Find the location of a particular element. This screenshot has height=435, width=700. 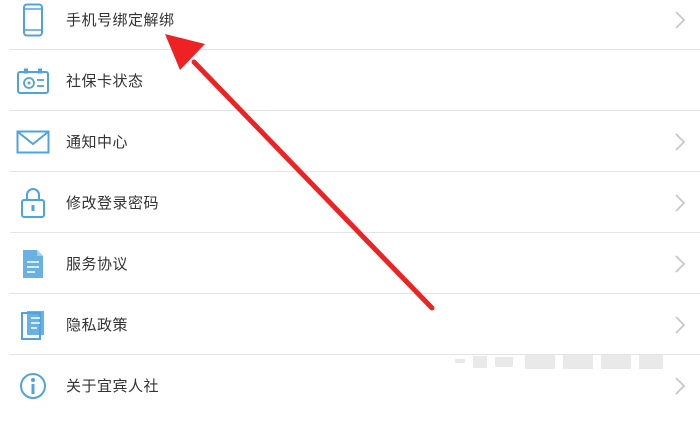

document-icon is located at coordinates (33, 264).